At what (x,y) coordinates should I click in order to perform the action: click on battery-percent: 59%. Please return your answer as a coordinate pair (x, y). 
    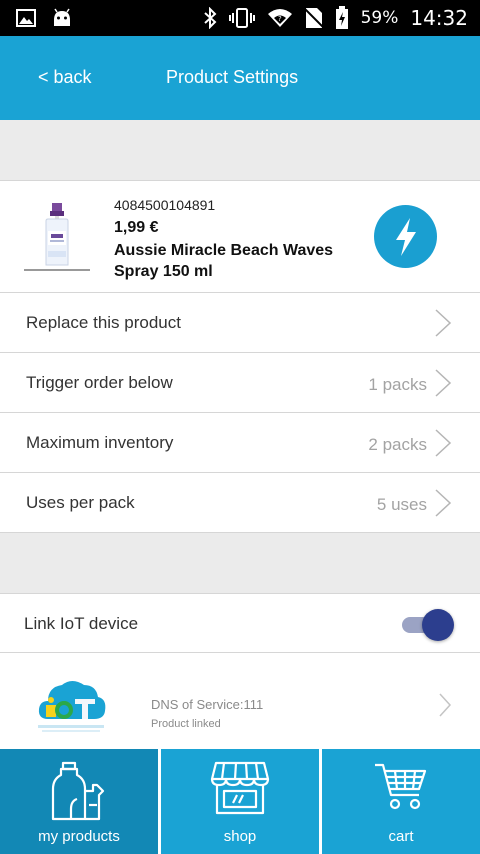
    Looking at the image, I should click on (379, 18).